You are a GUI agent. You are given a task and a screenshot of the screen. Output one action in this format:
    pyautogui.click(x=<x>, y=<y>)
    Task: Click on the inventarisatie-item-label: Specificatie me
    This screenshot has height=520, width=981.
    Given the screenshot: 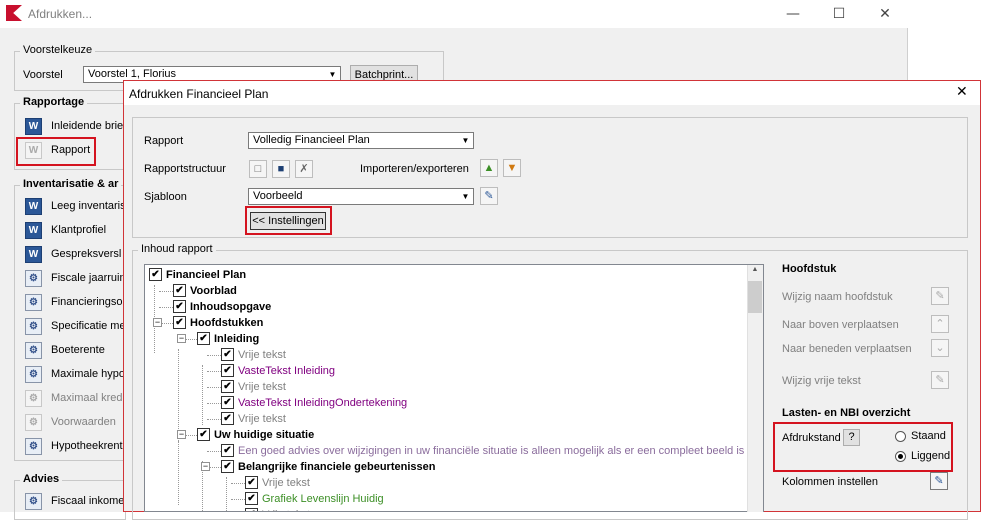 What is the action you would take?
    pyautogui.click(x=88, y=326)
    